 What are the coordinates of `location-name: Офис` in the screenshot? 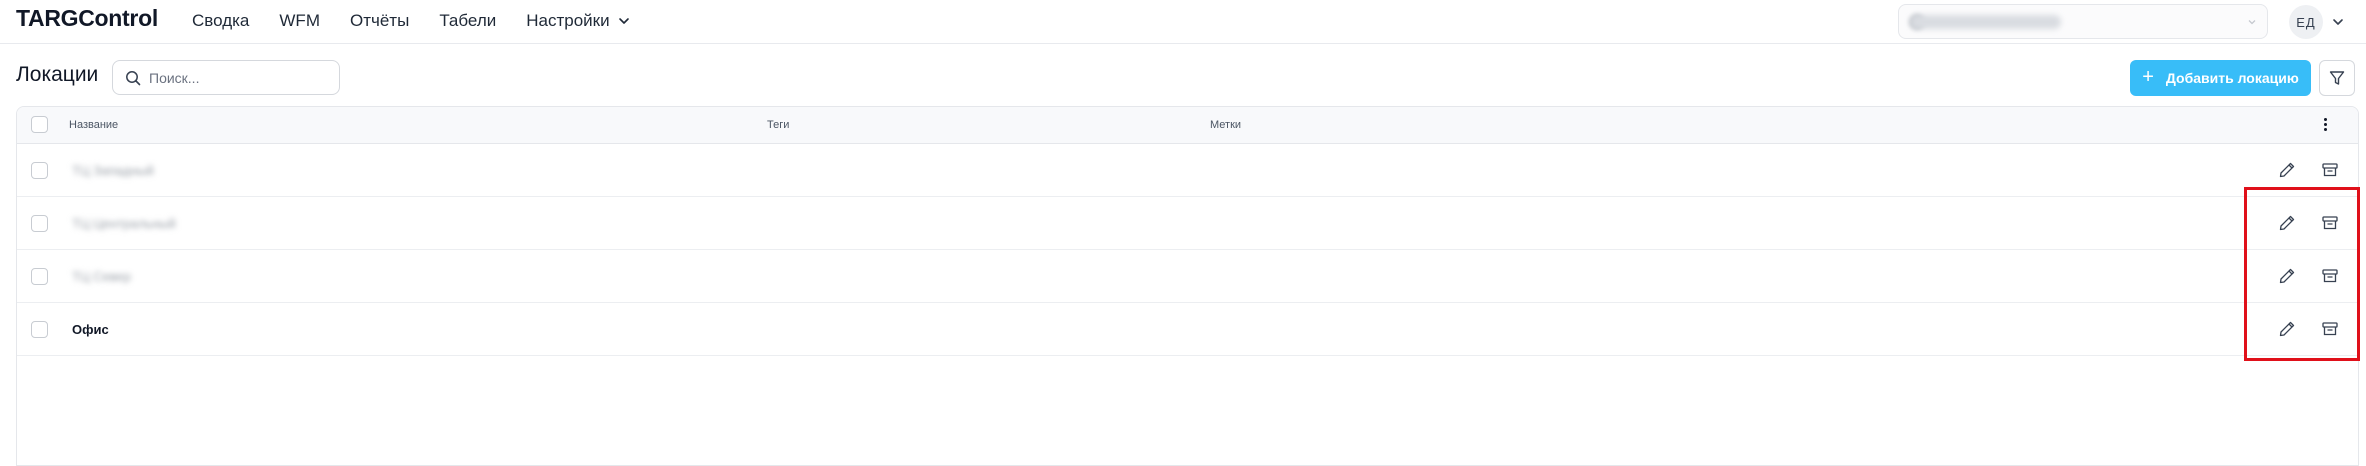 It's located at (90, 329).